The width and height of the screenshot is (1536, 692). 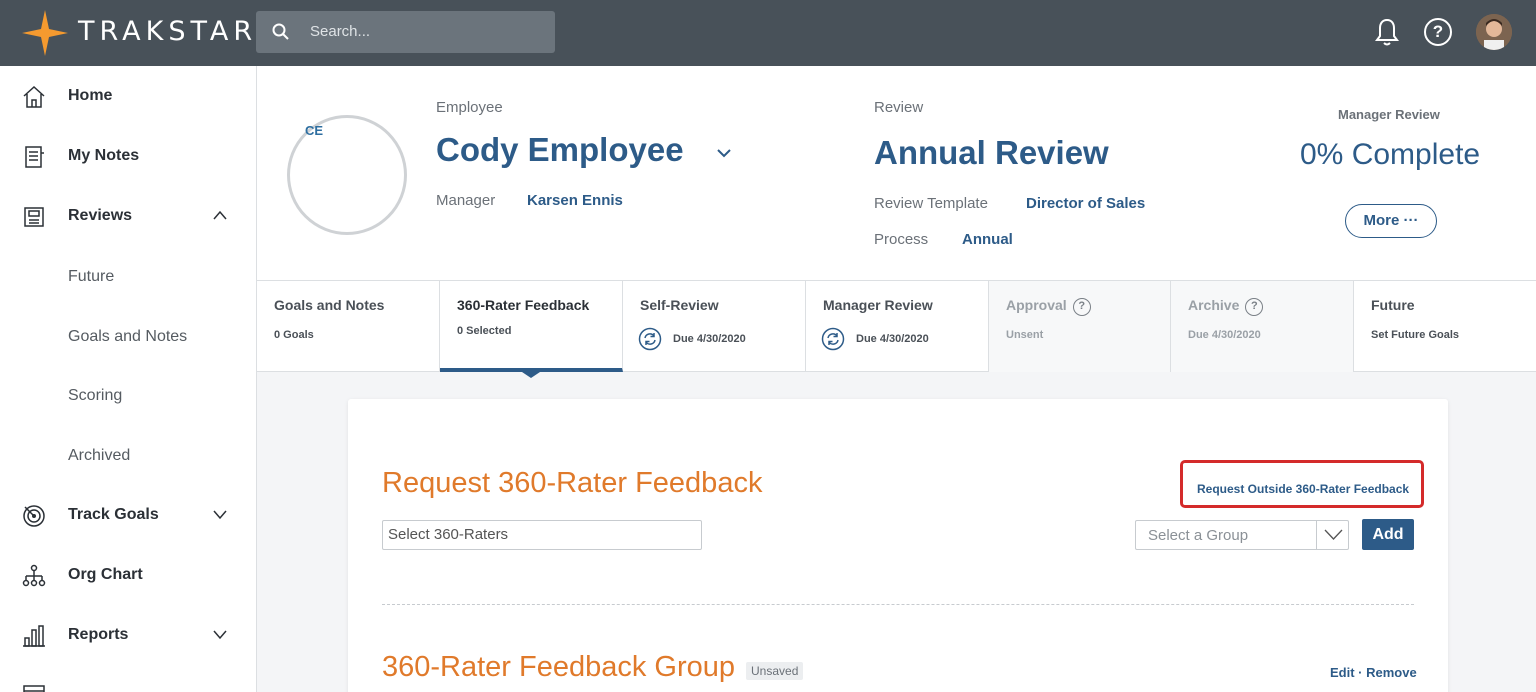 I want to click on tab-subtitle: Set Future Goals, so click(x=1415, y=335).